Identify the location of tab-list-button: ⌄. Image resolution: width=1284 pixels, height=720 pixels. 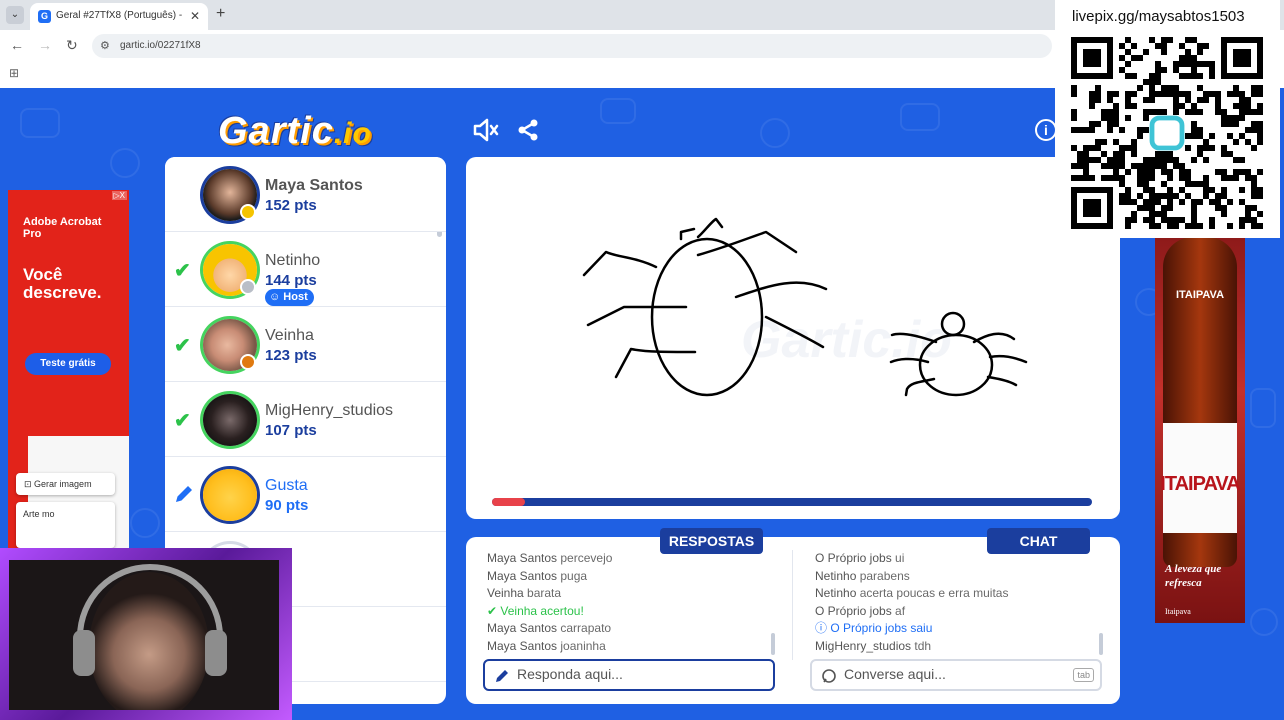
(15, 15).